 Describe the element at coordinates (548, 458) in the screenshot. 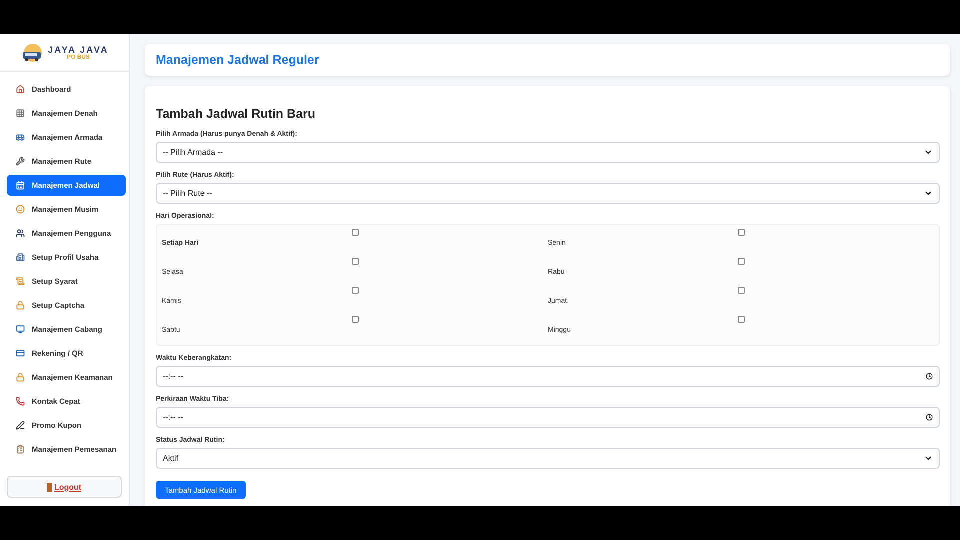

I see `select-field: Aktif` at that location.